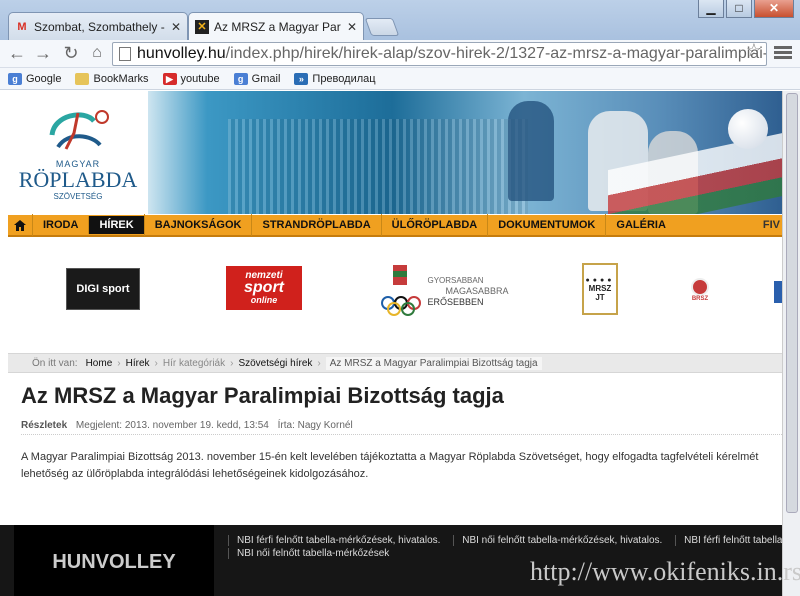 Image resolution: width=800 pixels, height=596 pixels. I want to click on sponsor-label: sport, so click(264, 287).